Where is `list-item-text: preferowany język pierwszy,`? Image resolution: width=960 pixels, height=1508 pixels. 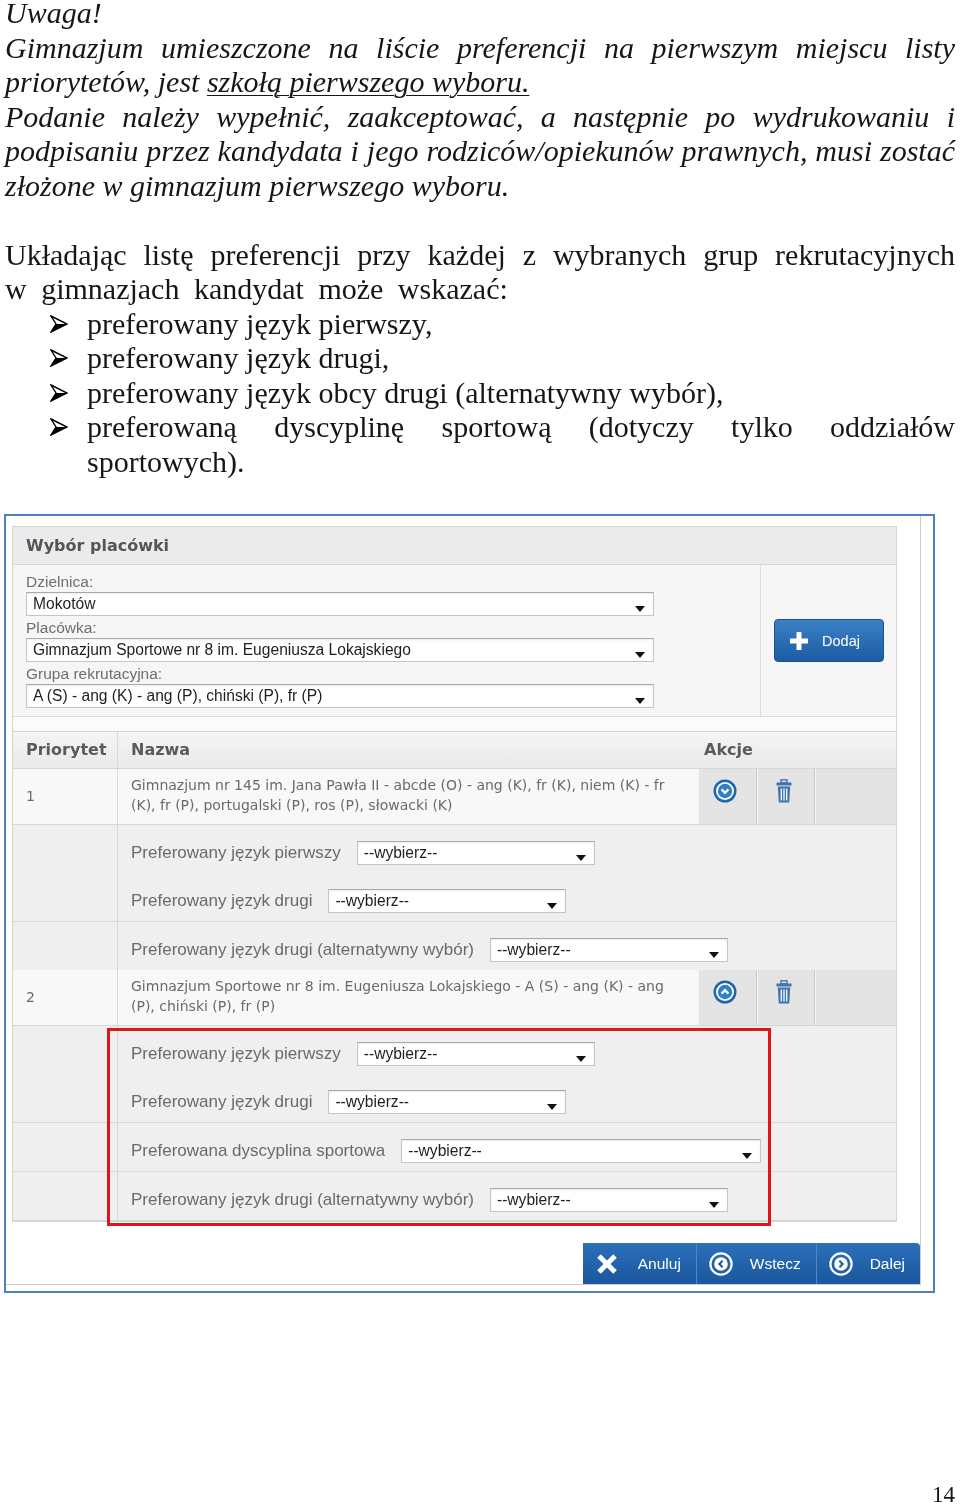
list-item-text: preferowany język pierwszy, is located at coordinates (260, 323).